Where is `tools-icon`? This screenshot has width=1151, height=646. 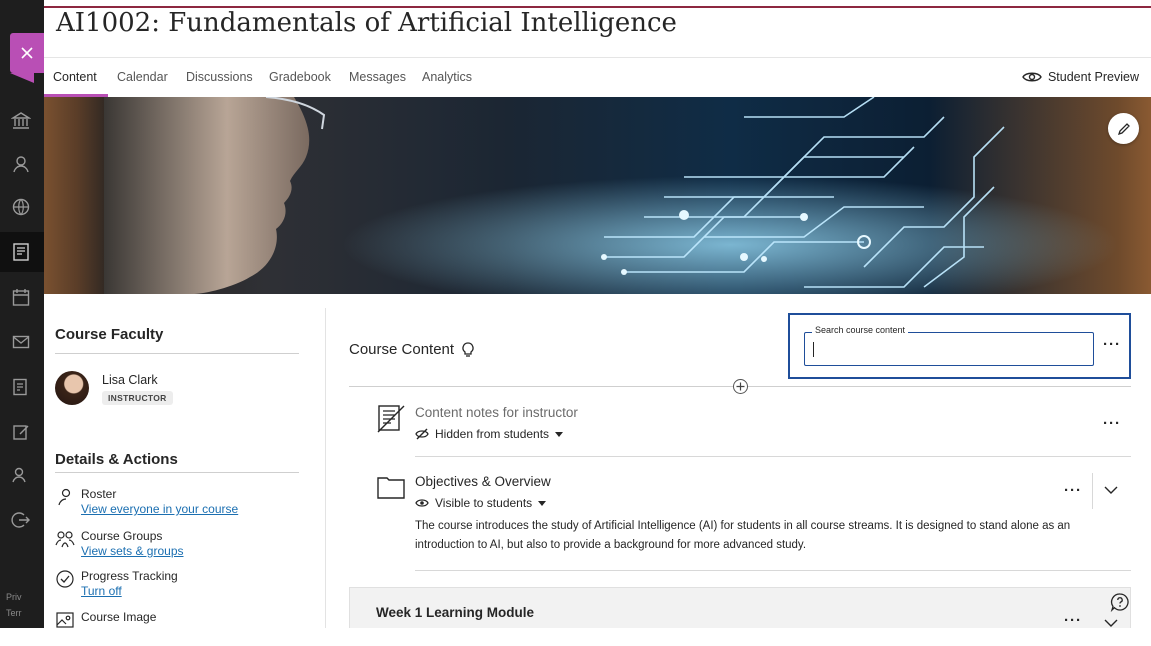 tools-icon is located at coordinates (21, 432).